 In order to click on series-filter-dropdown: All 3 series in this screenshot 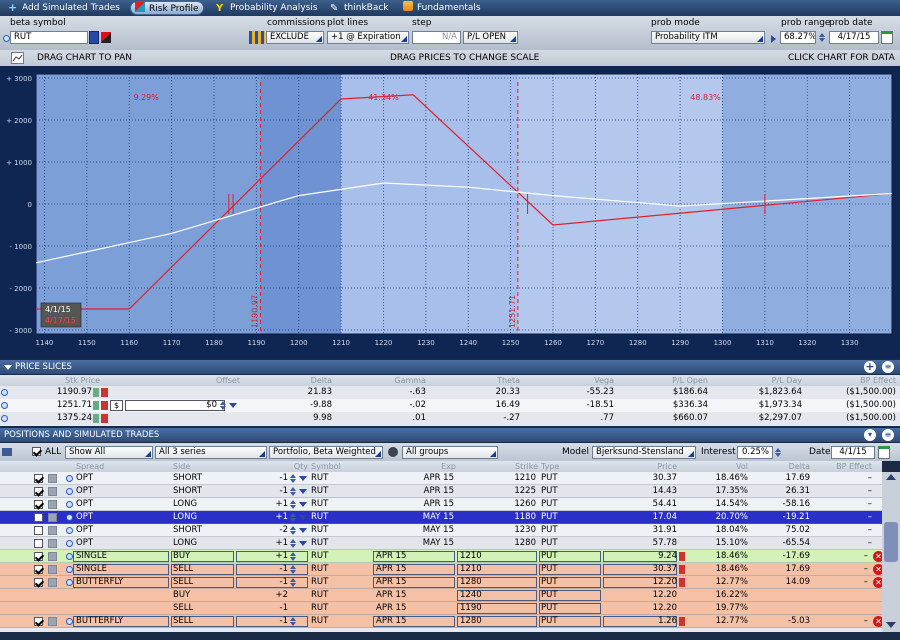, I will do `click(211, 452)`.